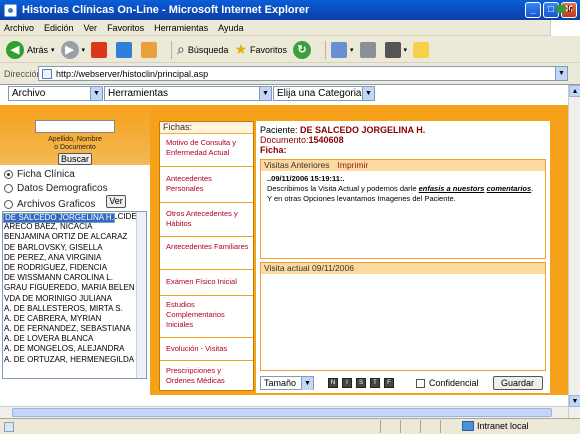  I want to click on forward-arrow-icon: ▶, so click(69, 49).